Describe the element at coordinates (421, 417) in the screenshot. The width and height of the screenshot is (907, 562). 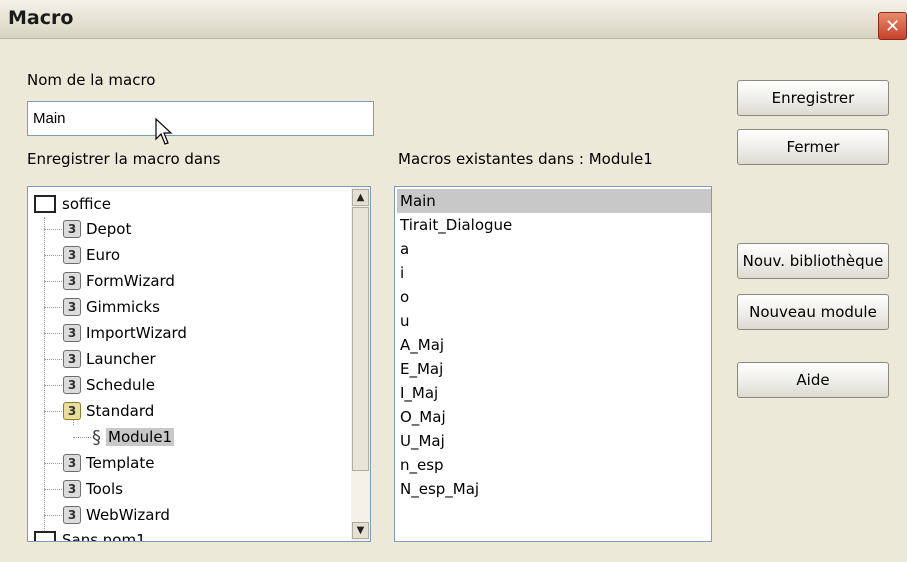
I see `macro-list-item: O_Maj` at that location.